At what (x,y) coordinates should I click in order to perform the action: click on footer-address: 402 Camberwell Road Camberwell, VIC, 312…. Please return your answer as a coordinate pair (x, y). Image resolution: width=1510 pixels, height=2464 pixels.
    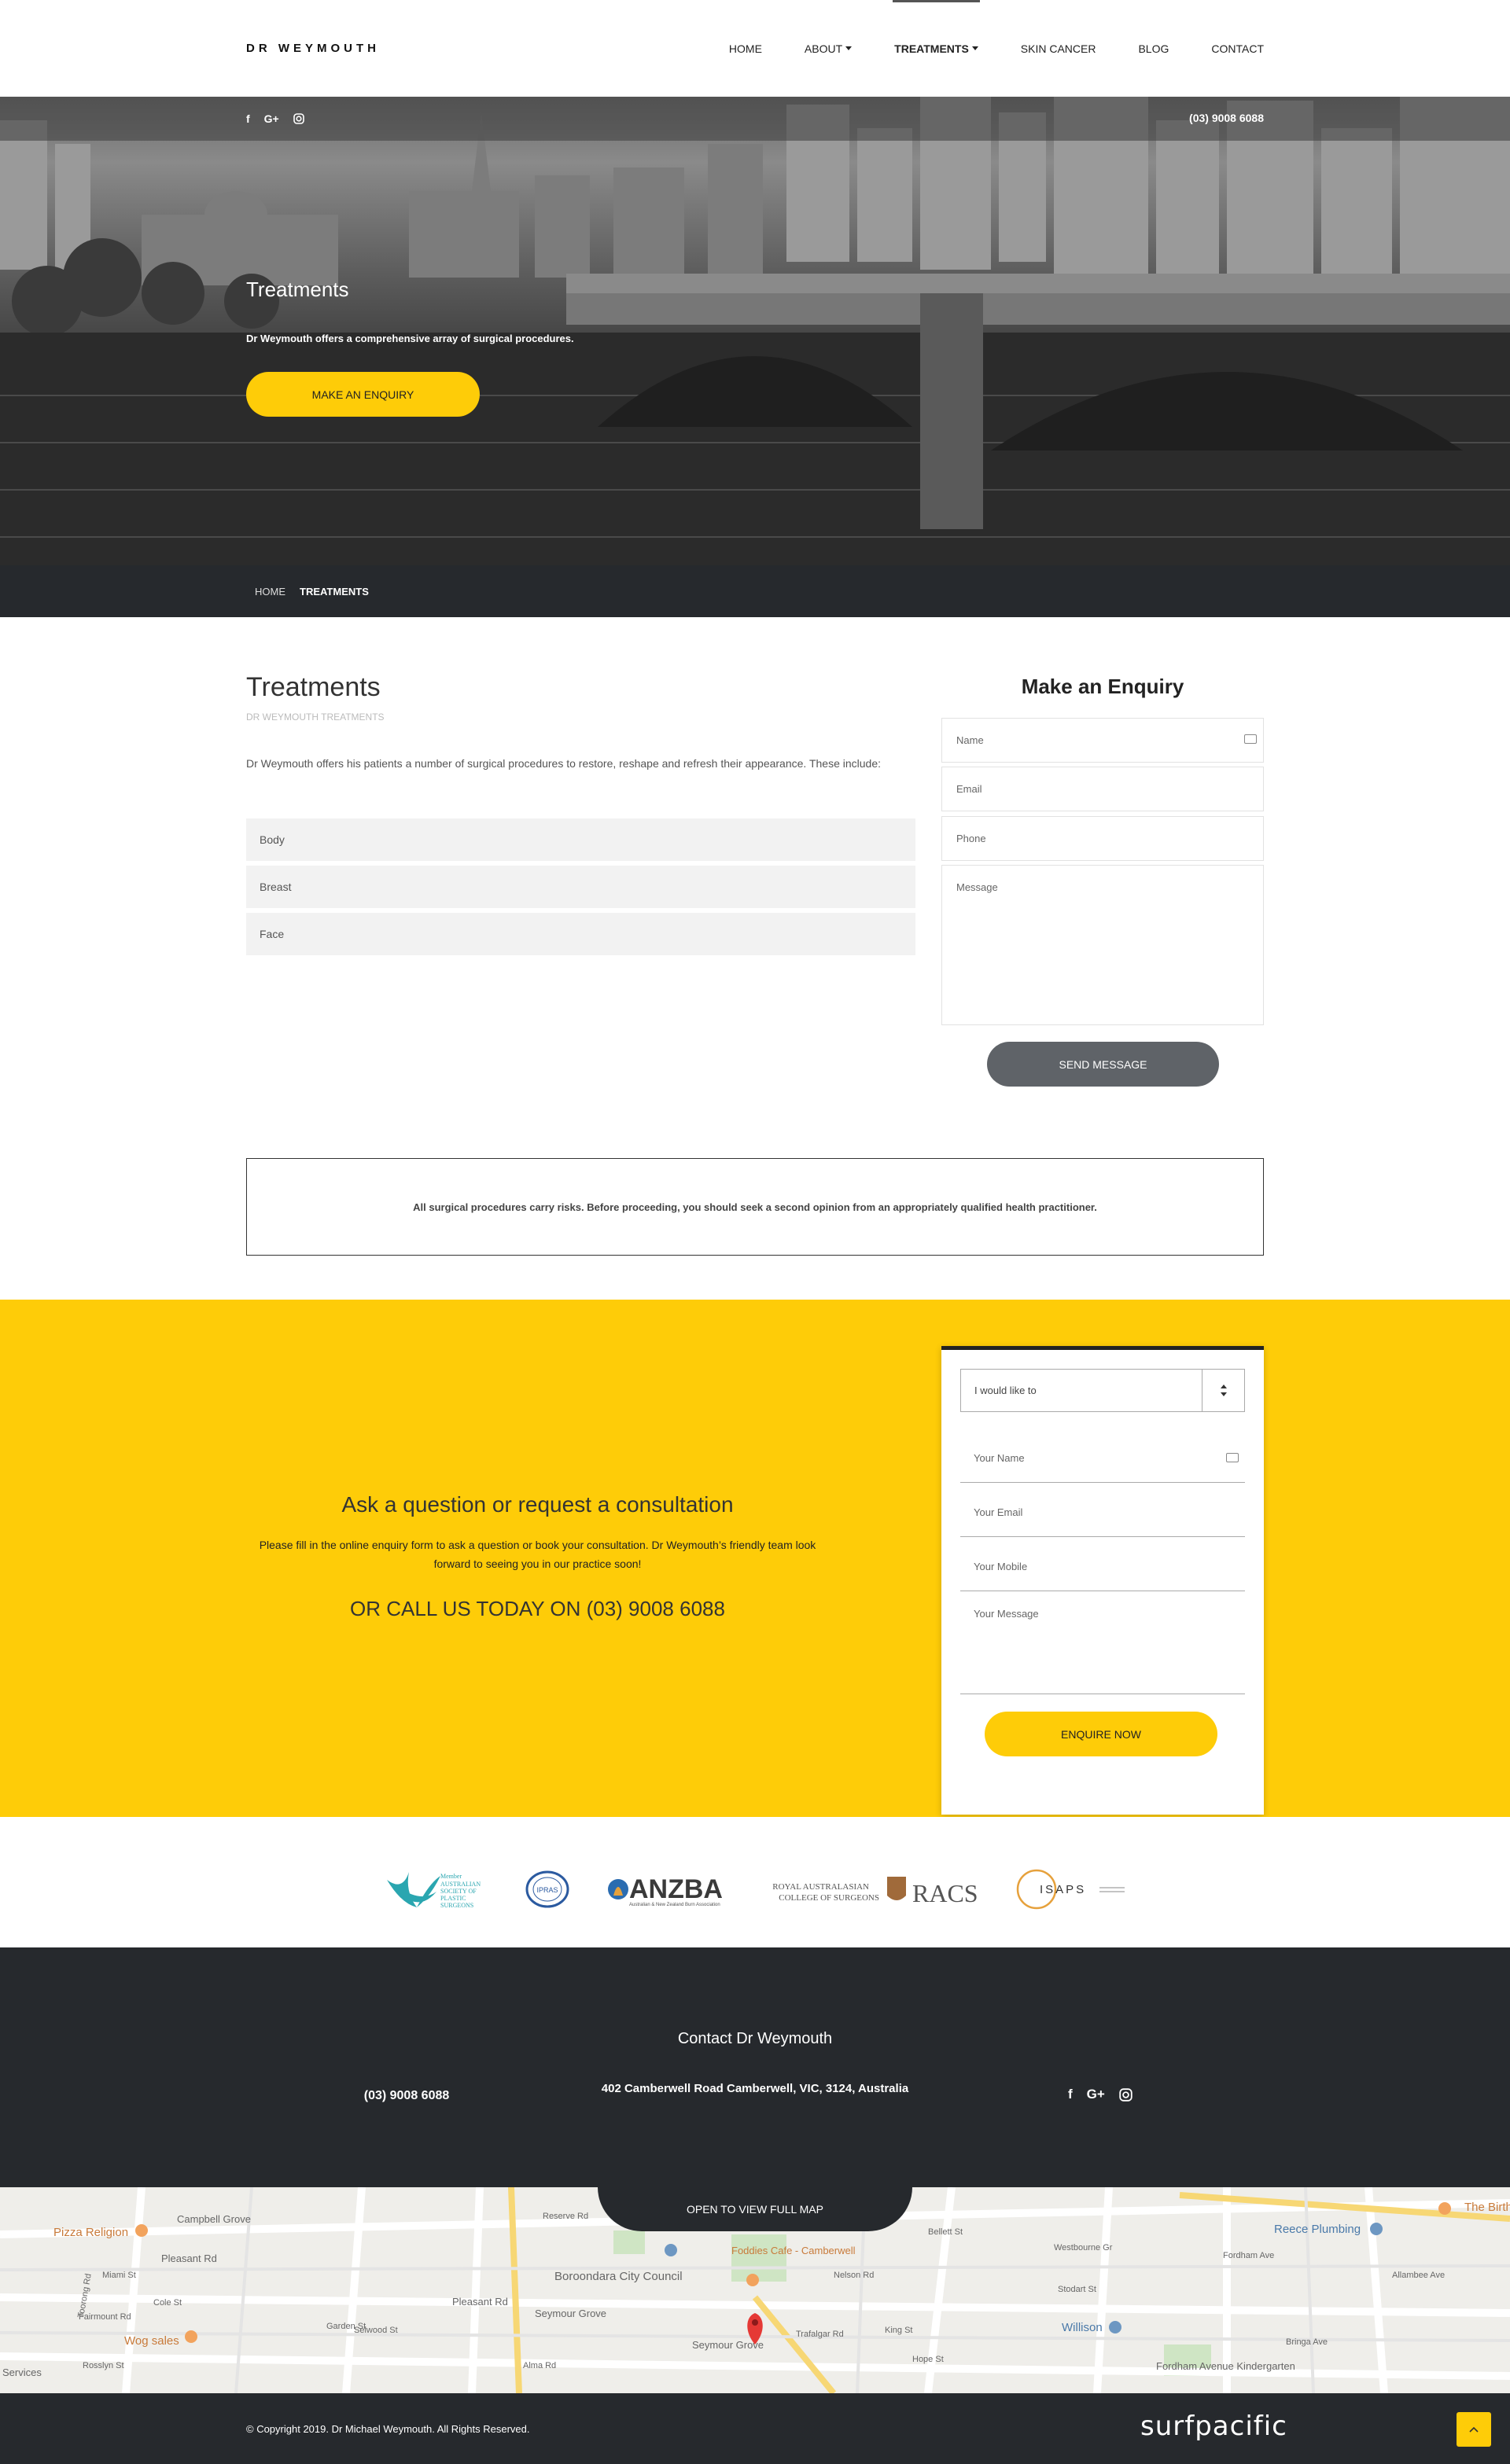
    Looking at the image, I should click on (755, 2088).